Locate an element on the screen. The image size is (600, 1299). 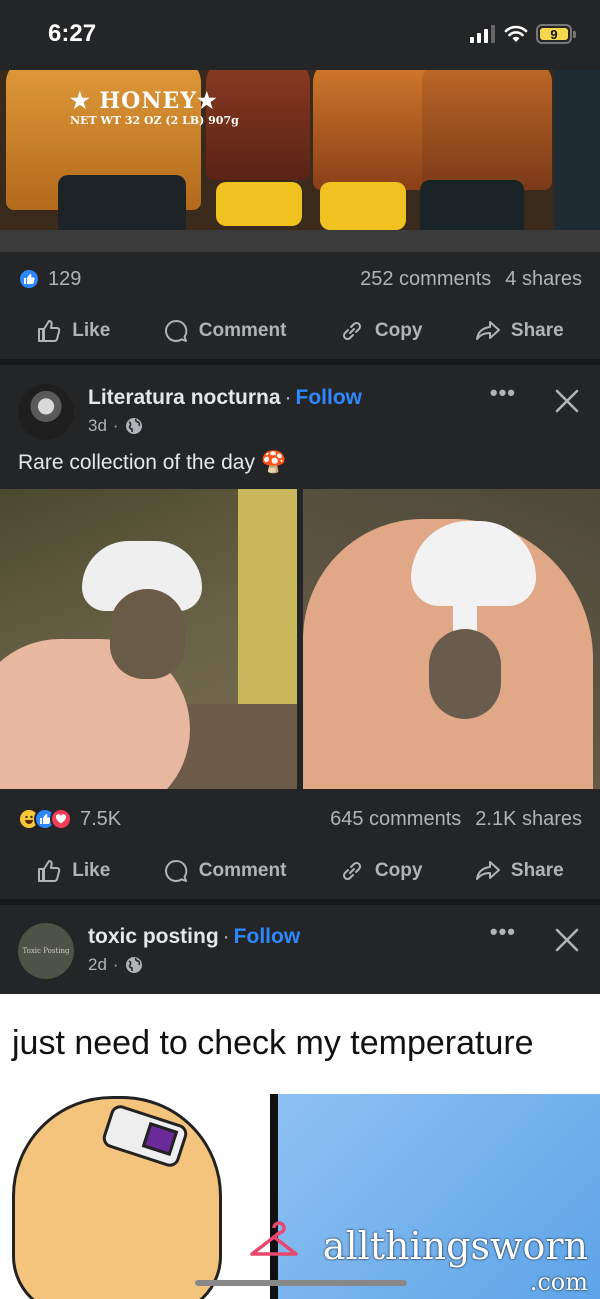
post-meta: 2d · is located at coordinates (115, 965).